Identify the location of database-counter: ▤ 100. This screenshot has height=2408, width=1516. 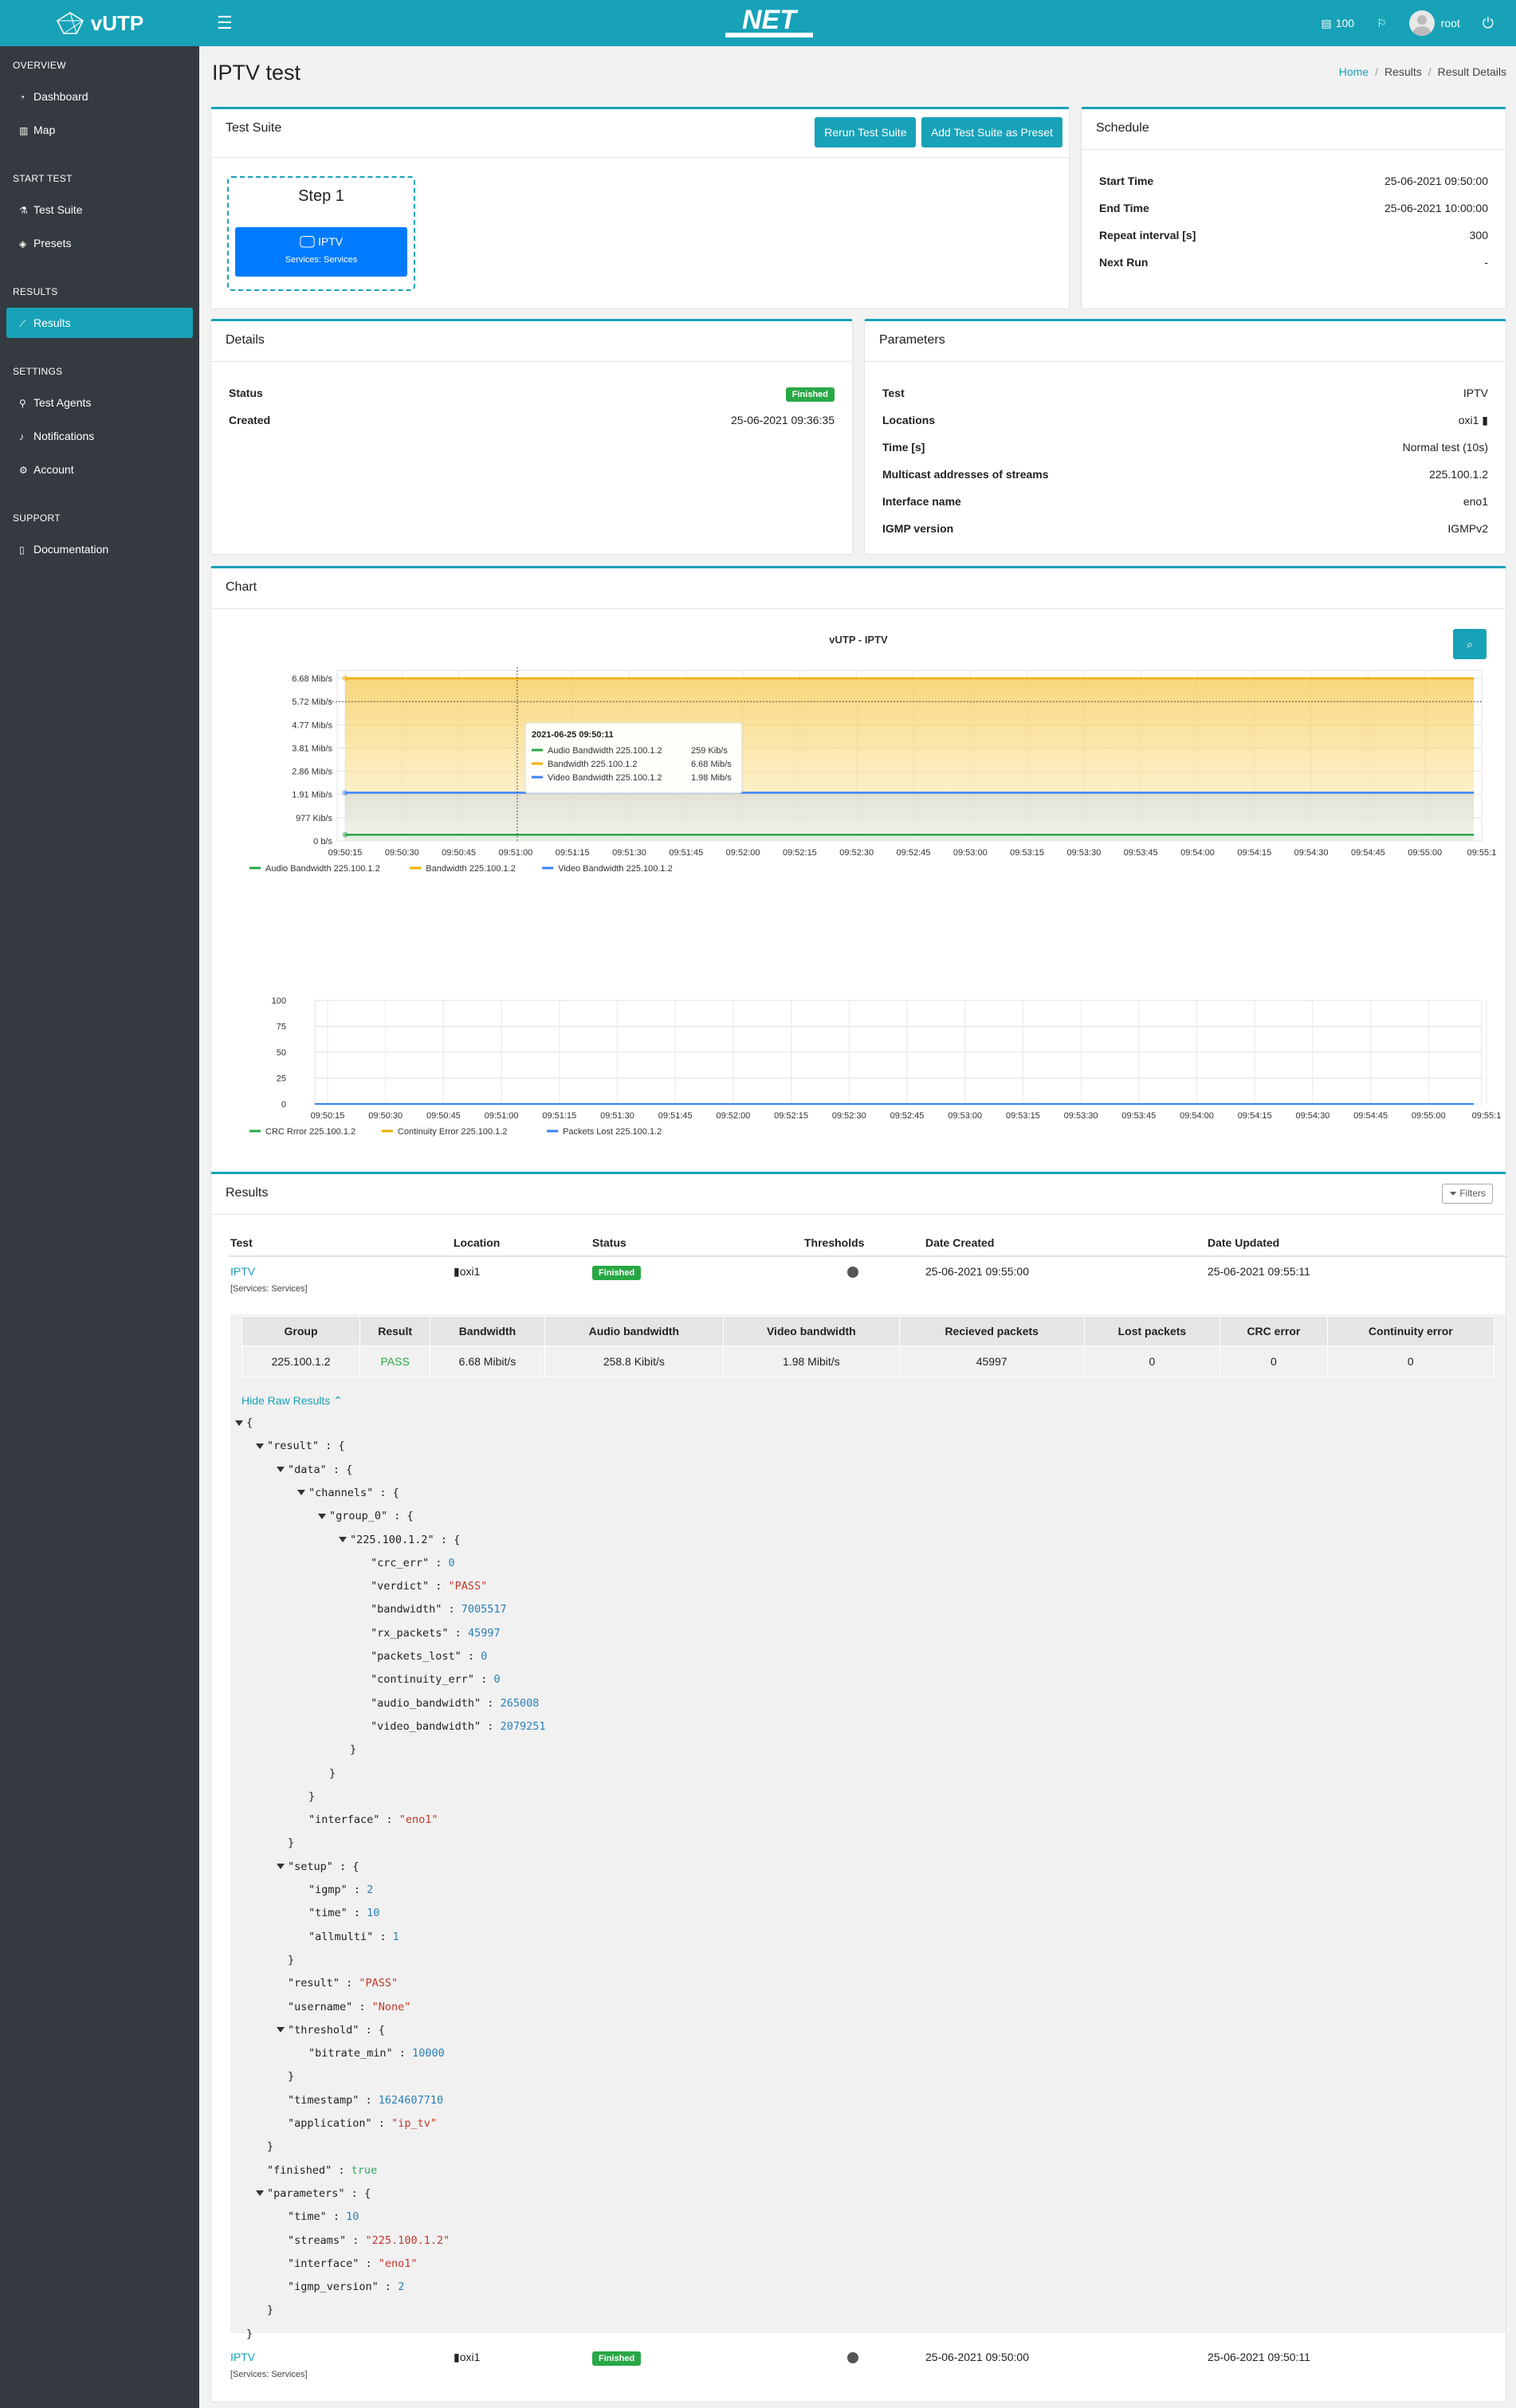
(1337, 23).